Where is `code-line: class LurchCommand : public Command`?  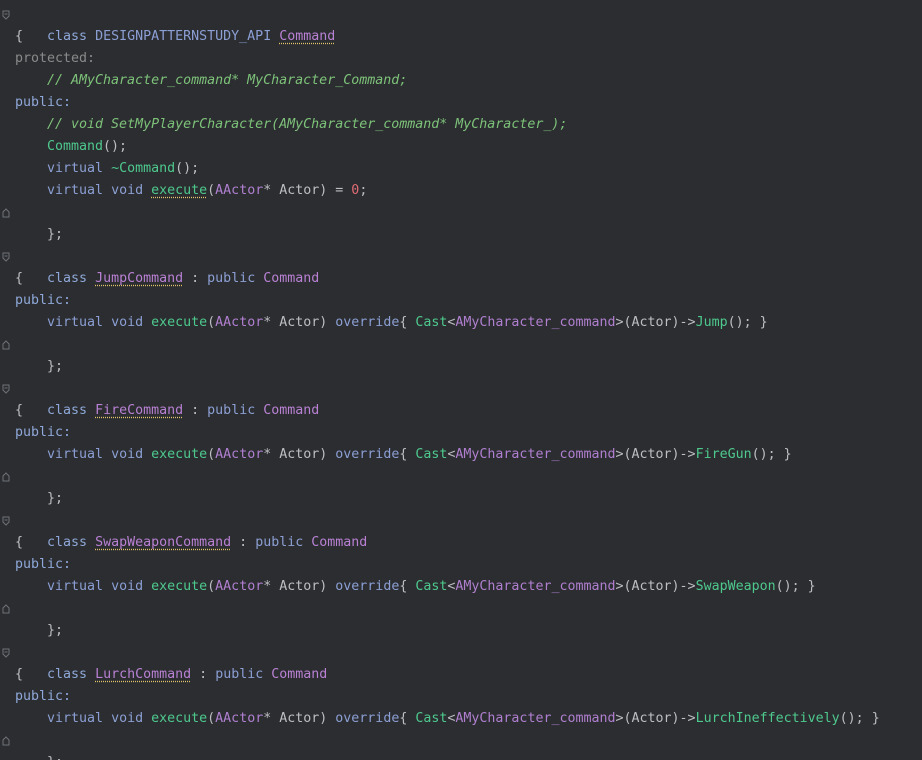
code-line: class LurchCommand : public Command is located at coordinates (461, 653).